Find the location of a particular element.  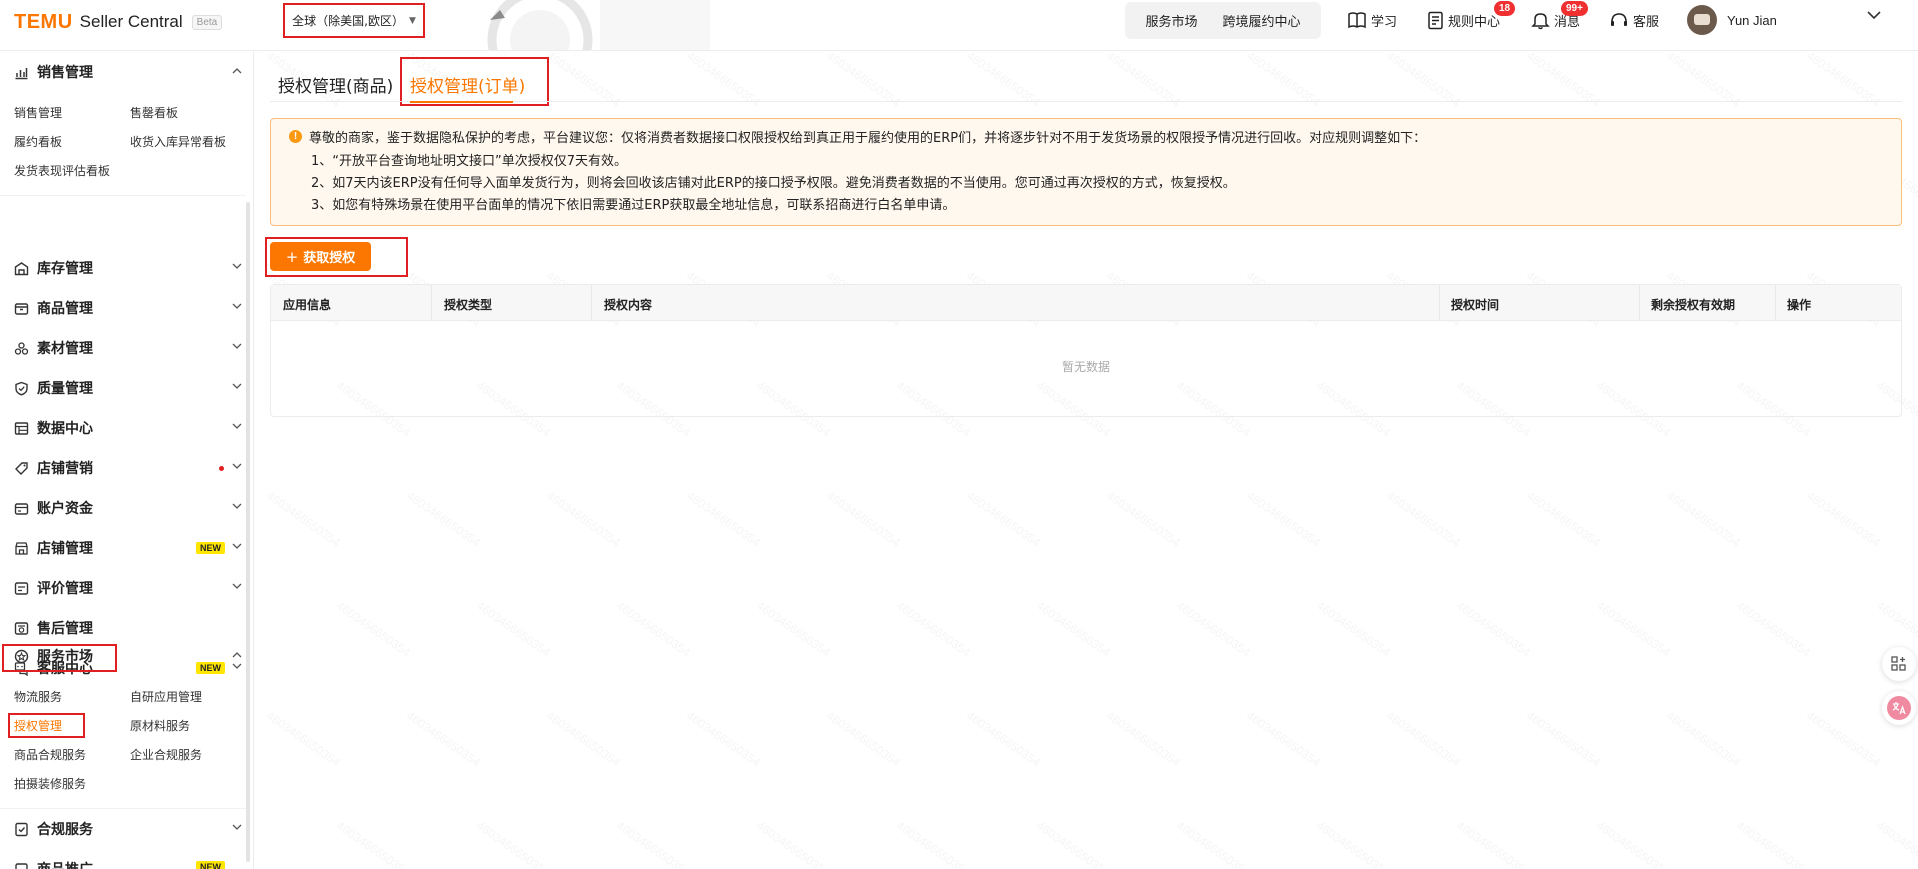

tab-divider is located at coordinates (1086, 101).